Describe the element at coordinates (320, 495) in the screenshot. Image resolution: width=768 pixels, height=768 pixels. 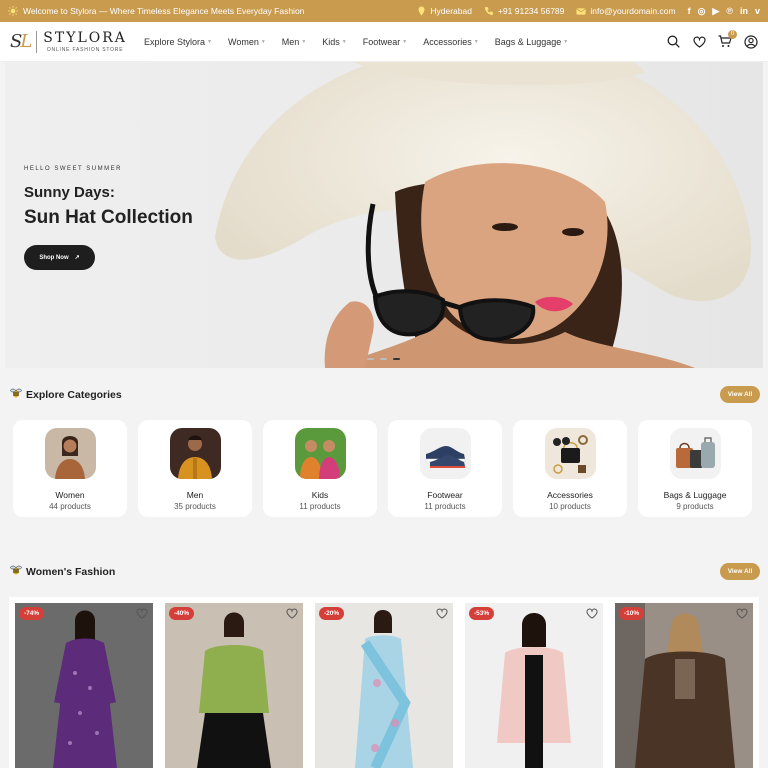
I see `category-name: Kids` at that location.